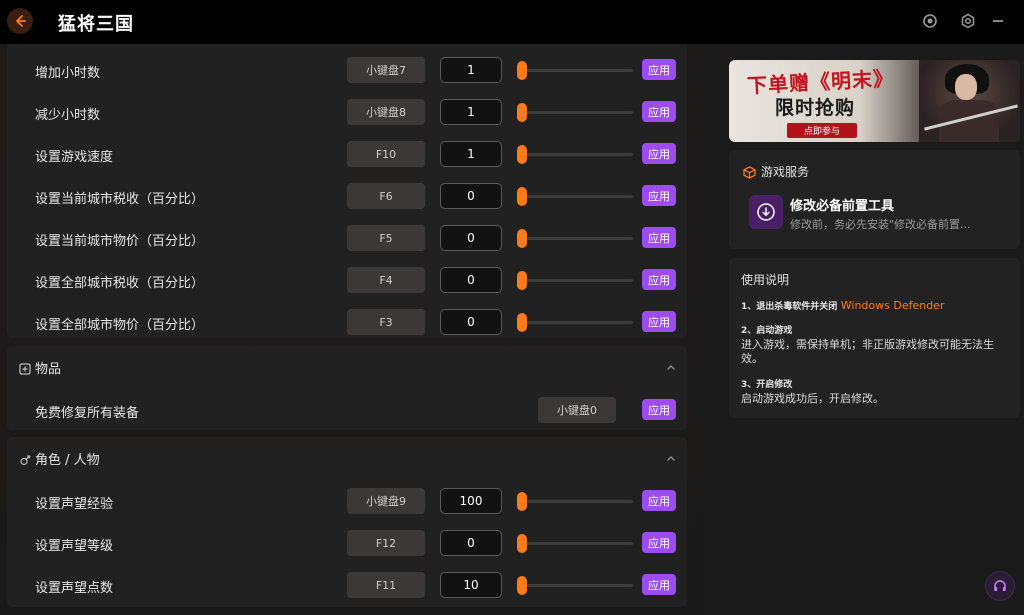  I want to click on cheat-row: 设置全部城市税收（百分比） F4 0 应用, so click(347, 281).